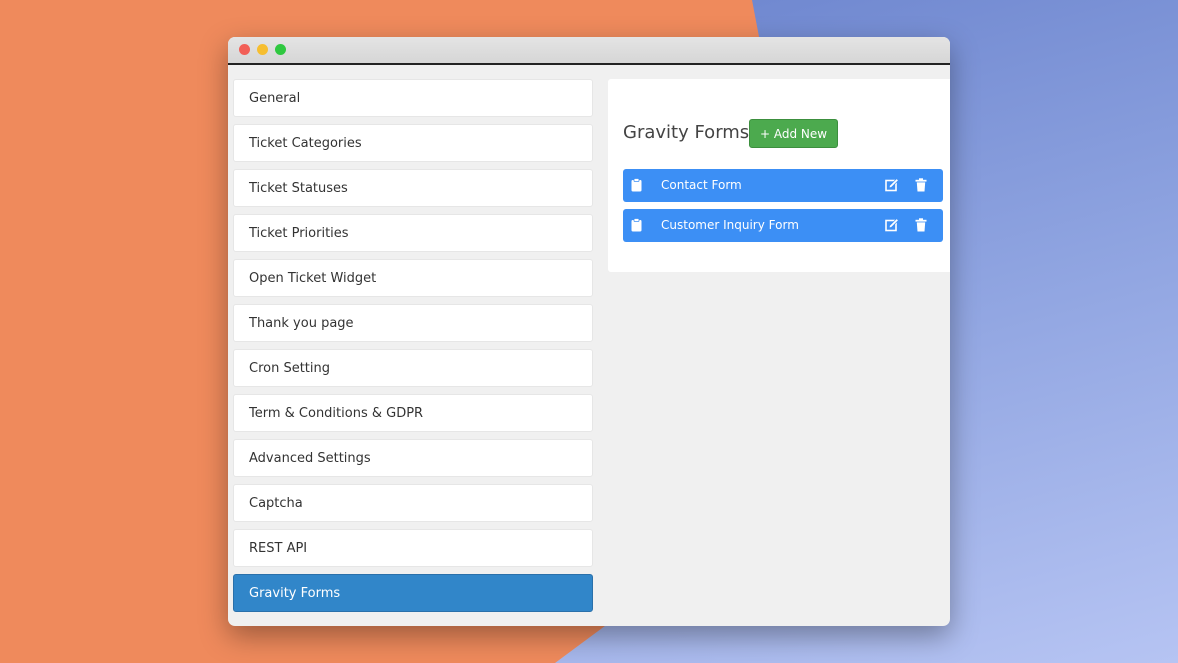 This screenshot has width=1178, height=663. I want to click on sidebar-item-rest-api: REST API, so click(413, 548).